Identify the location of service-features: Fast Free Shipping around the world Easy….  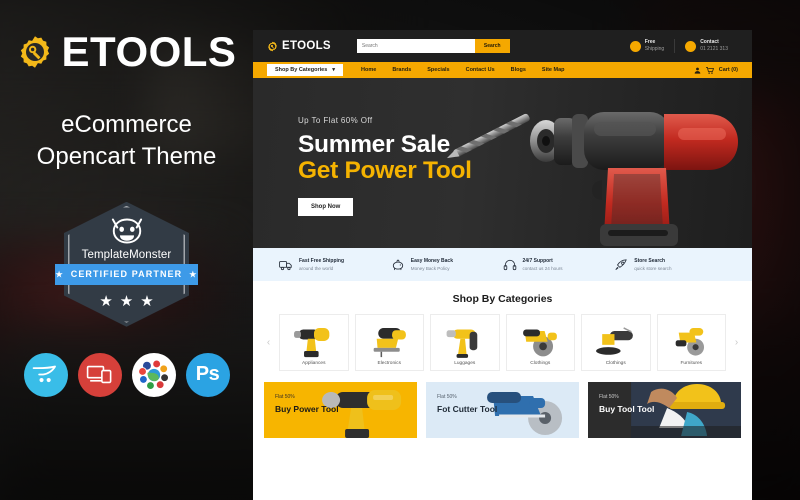
(502, 264).